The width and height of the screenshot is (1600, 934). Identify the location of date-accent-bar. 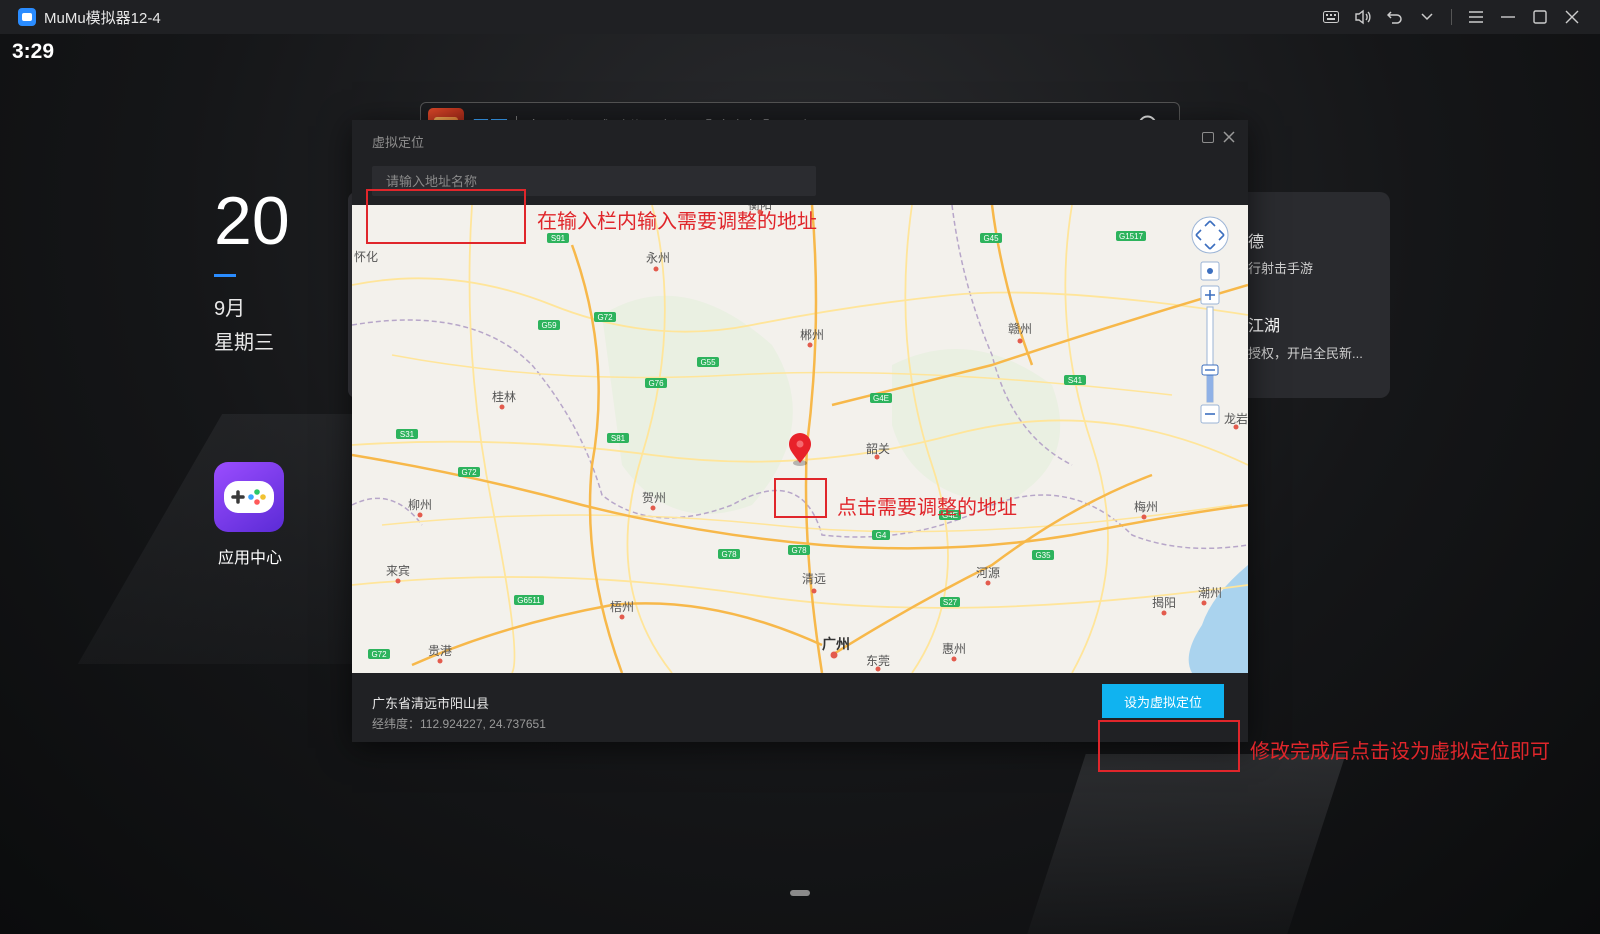
(225, 275).